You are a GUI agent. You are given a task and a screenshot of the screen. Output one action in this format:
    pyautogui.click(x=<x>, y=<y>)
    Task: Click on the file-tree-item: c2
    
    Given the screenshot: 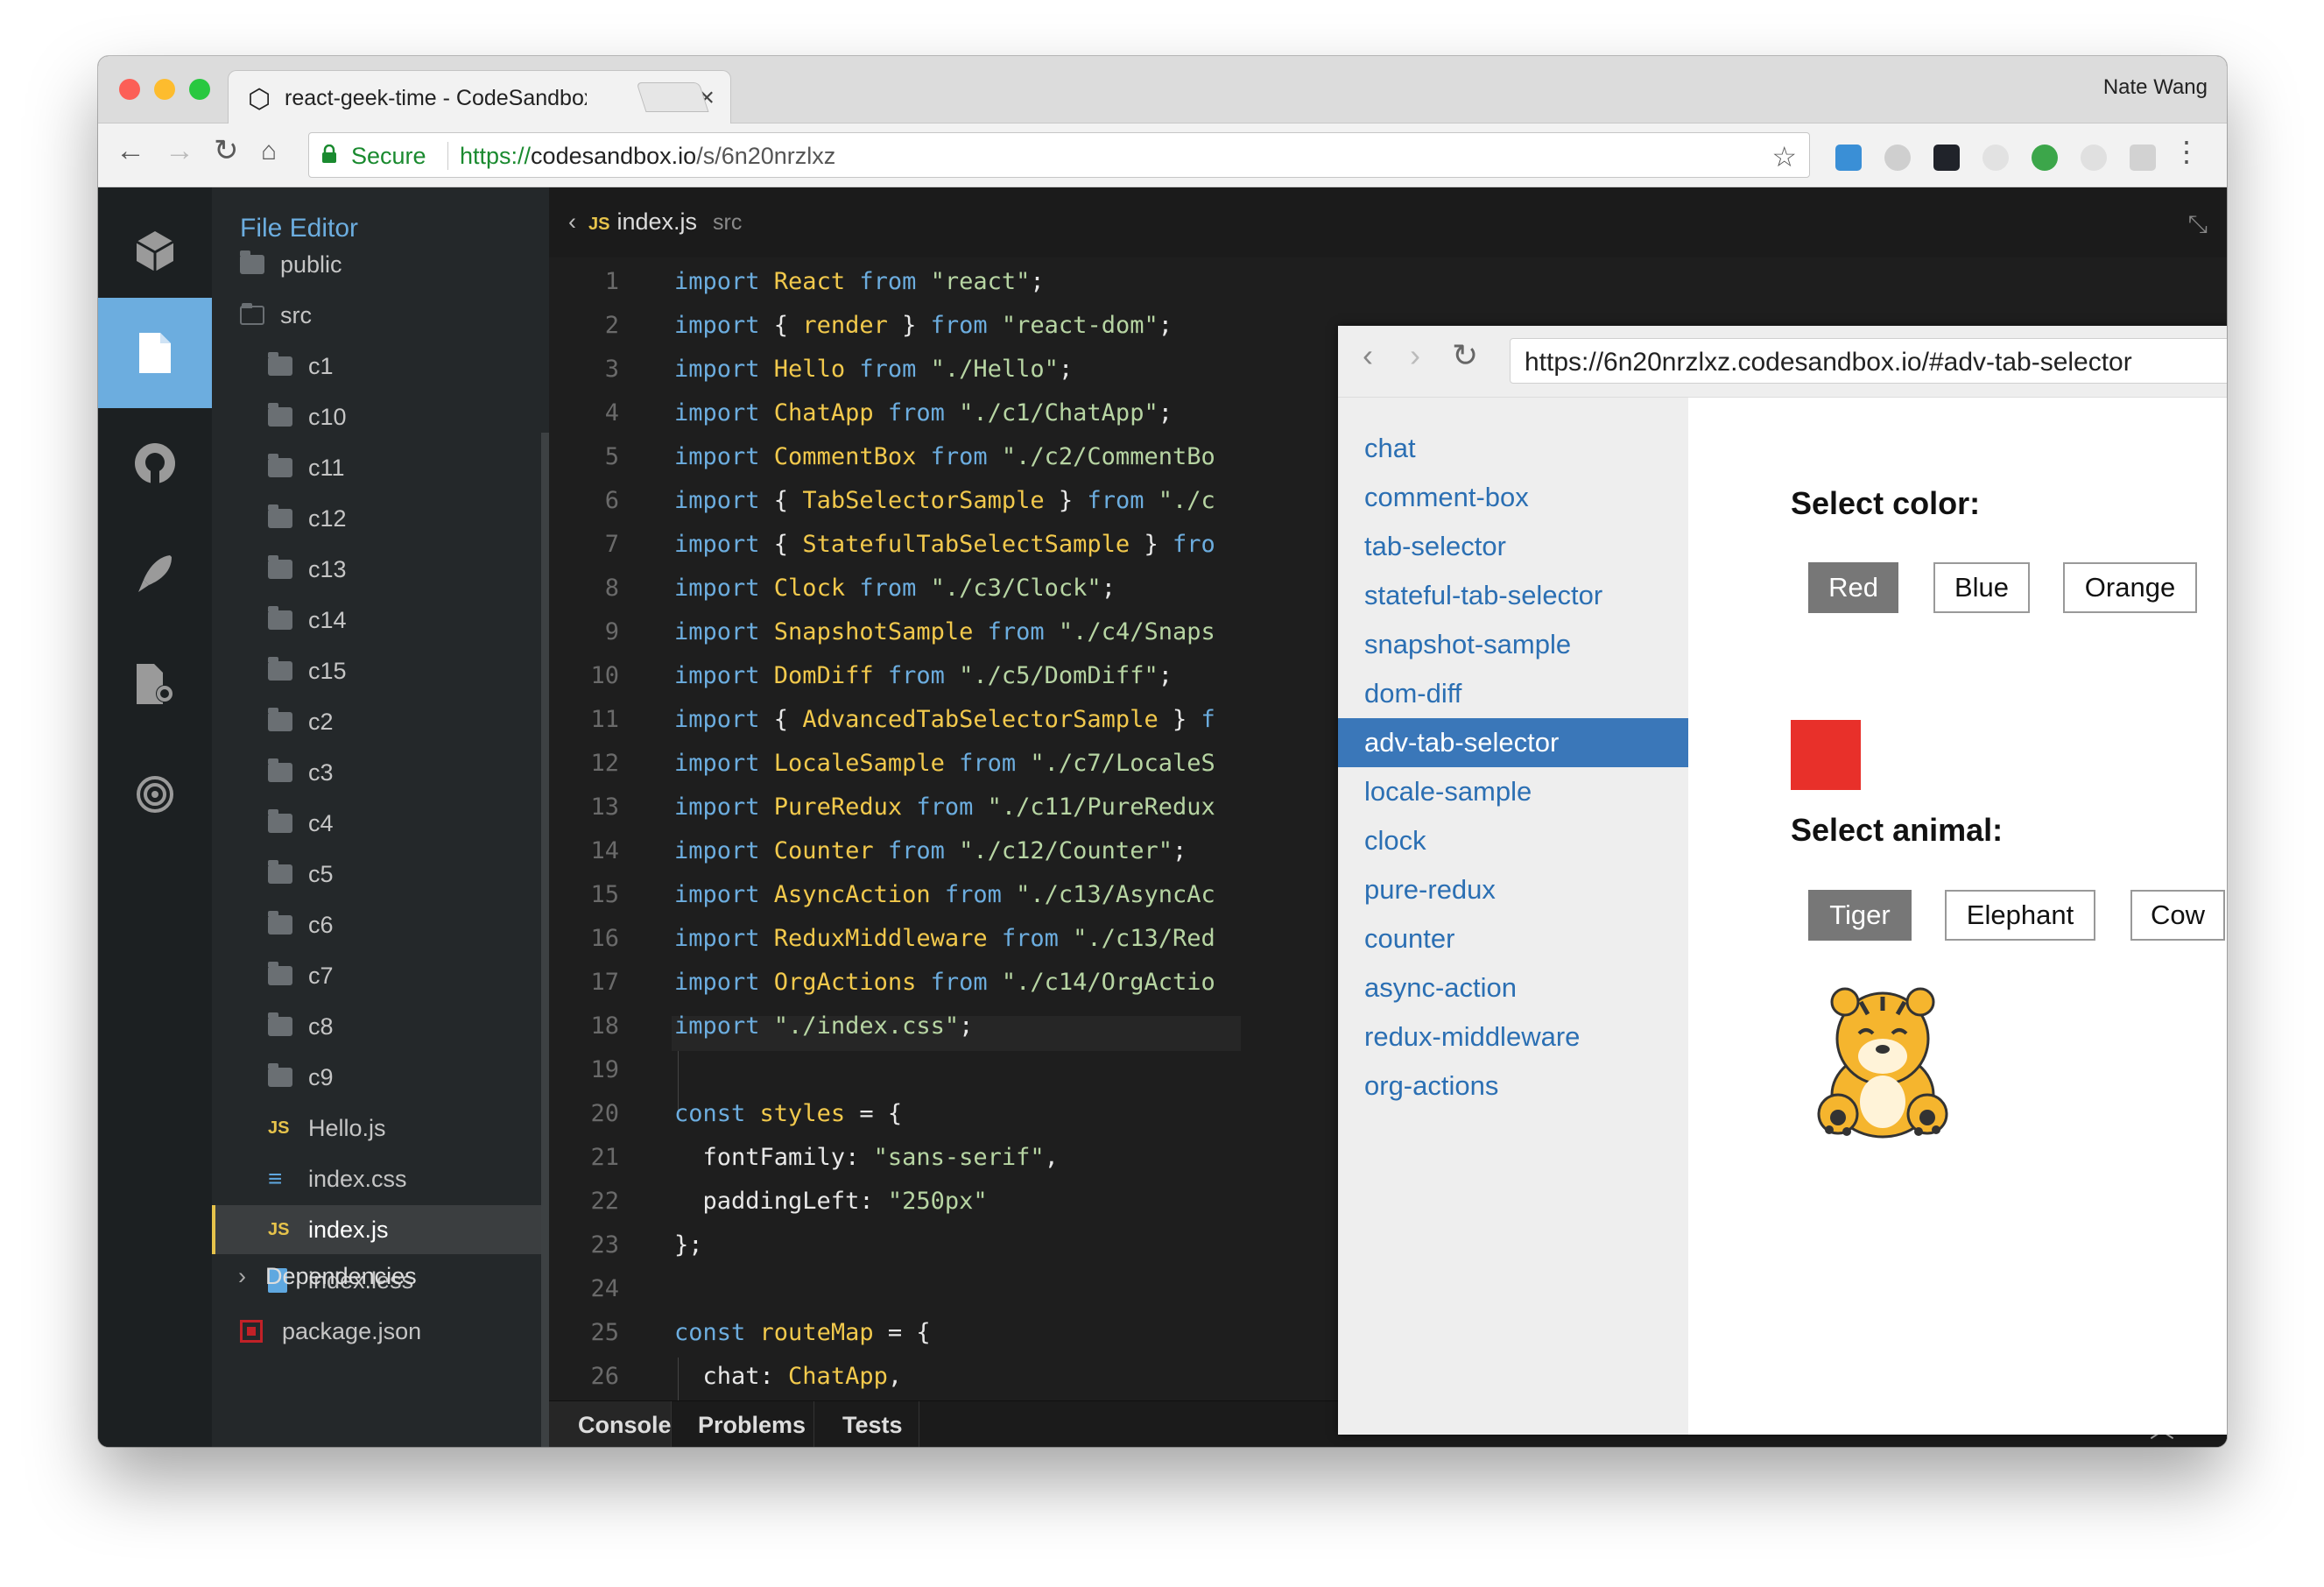 What is the action you would take?
    pyautogui.click(x=376, y=721)
    